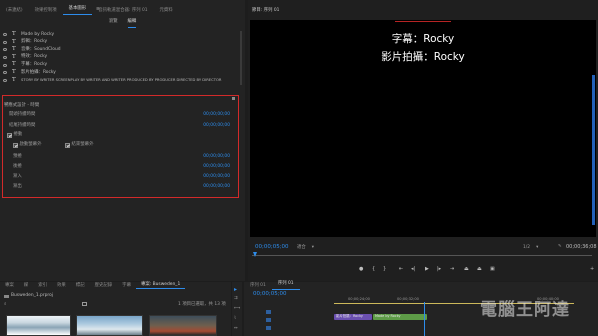 Image resolution: width=598 pixels, height=336 pixels. I want to click on tab-sequence: 序列 01, so click(258, 285).